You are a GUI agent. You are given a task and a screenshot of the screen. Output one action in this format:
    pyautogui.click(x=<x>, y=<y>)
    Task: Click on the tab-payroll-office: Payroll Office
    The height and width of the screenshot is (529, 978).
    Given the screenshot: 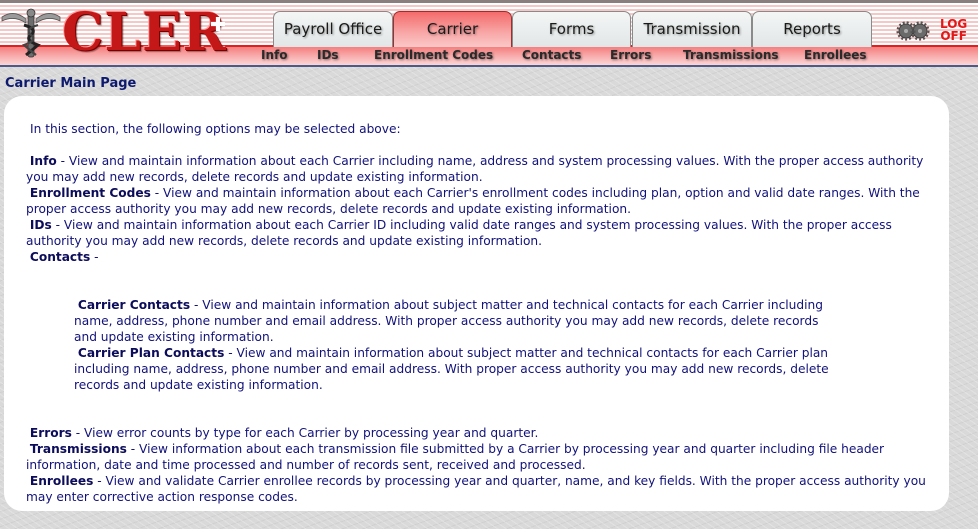 What is the action you would take?
    pyautogui.click(x=333, y=29)
    